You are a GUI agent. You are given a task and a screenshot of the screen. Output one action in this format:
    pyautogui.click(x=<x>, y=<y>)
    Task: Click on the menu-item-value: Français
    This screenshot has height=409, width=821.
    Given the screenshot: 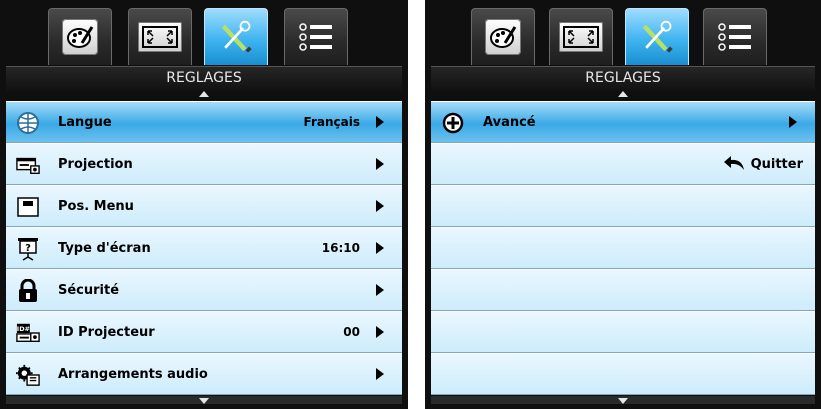 What is the action you would take?
    pyautogui.click(x=331, y=122)
    